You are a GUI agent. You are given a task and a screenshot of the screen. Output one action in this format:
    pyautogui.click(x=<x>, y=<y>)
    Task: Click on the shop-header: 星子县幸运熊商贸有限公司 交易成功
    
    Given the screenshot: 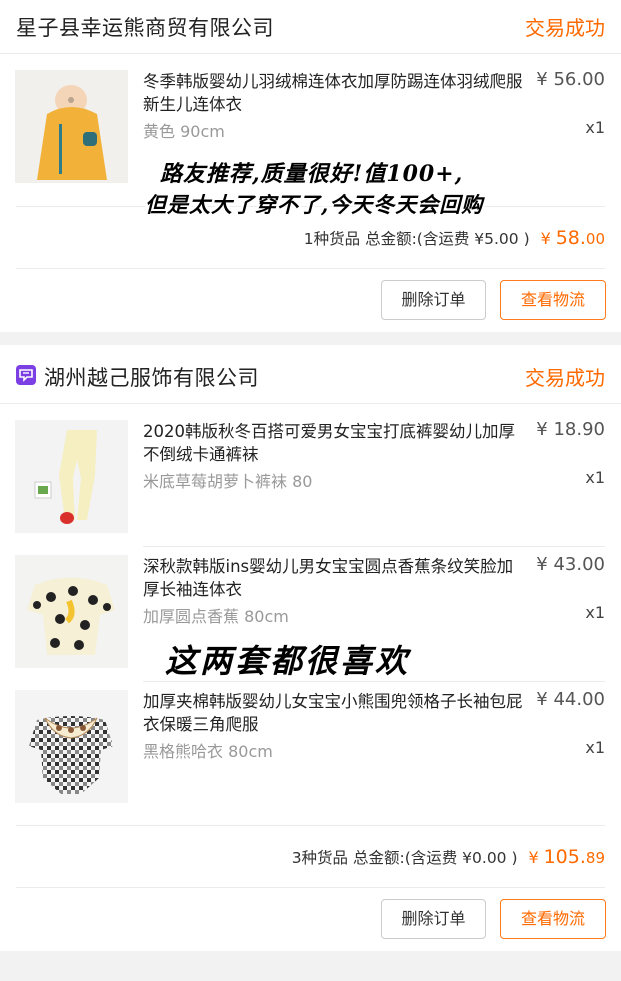 What is the action you would take?
    pyautogui.click(x=310, y=27)
    